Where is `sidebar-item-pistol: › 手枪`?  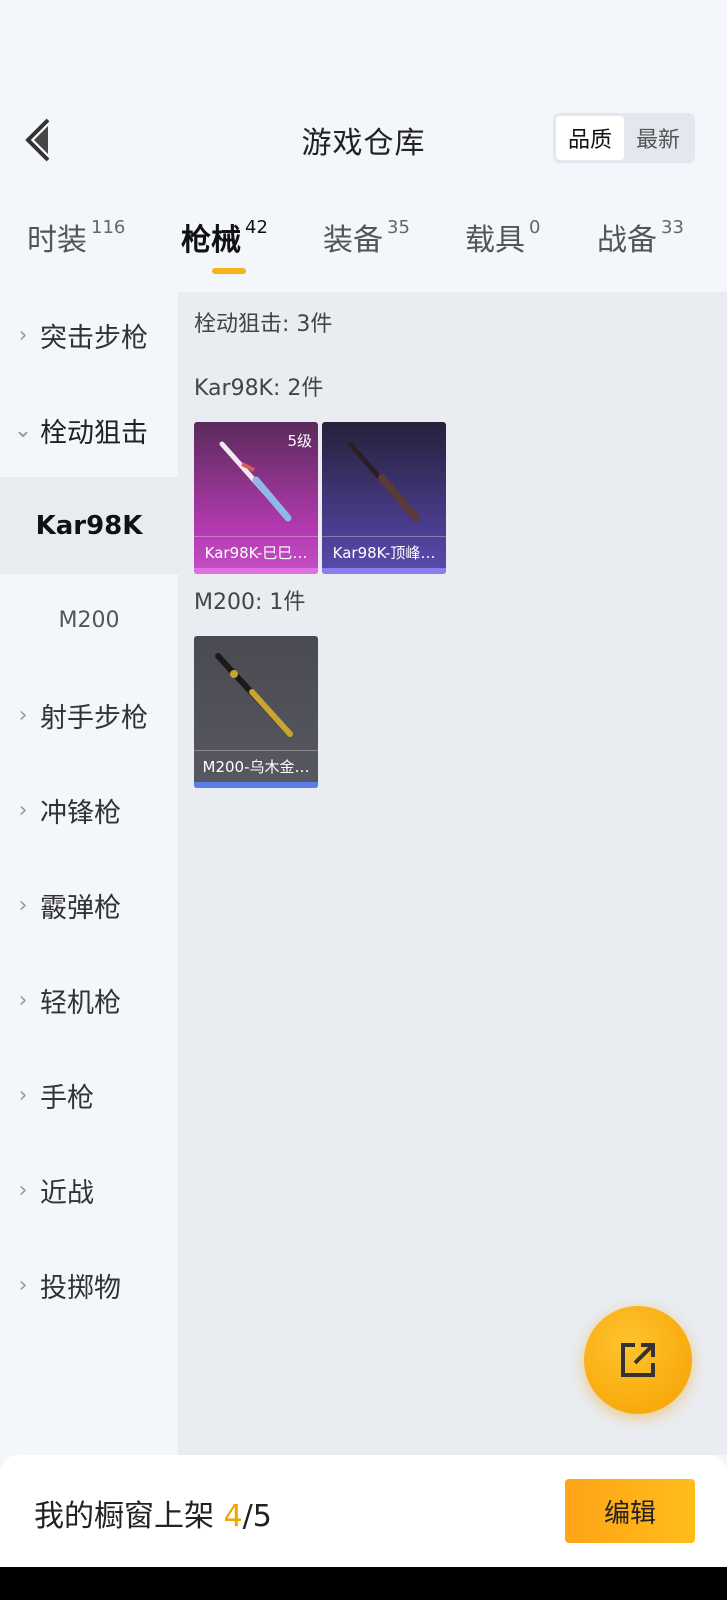
sidebar-item-pistol: › 手枪 is located at coordinates (89, 1095).